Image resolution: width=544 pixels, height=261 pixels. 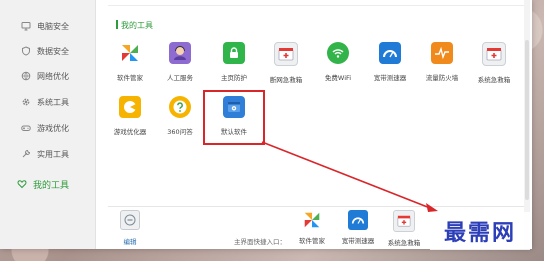 I want to click on tool-traffic-firewall: 流量防火墙, so click(x=442, y=67).